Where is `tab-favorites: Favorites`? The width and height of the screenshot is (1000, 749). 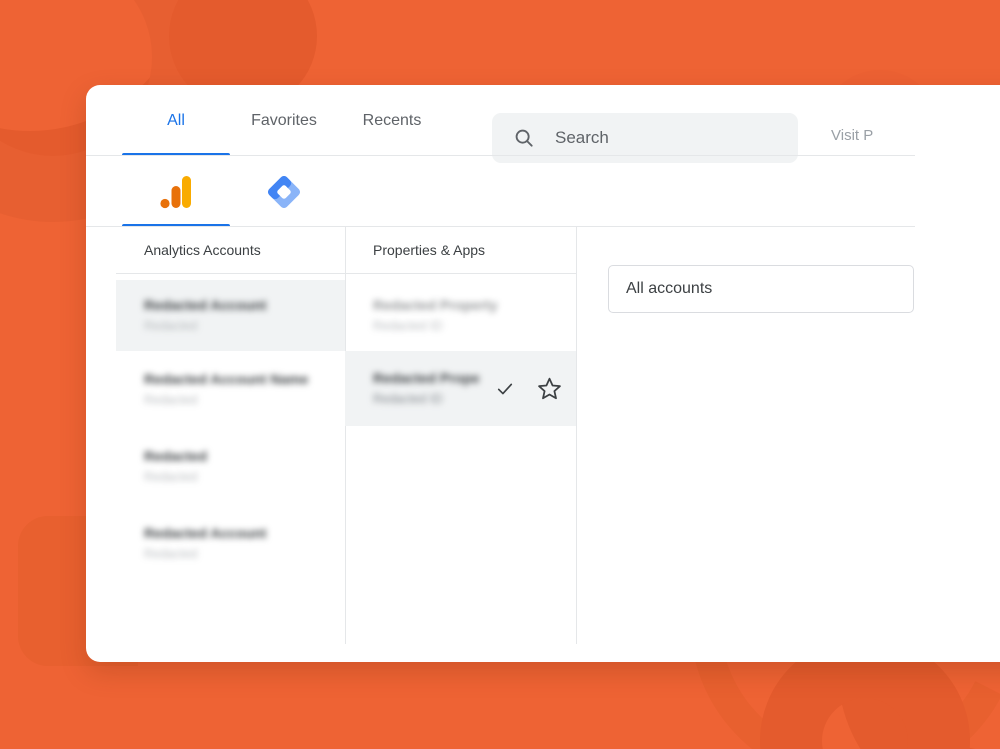 tab-favorites: Favorites is located at coordinates (284, 120).